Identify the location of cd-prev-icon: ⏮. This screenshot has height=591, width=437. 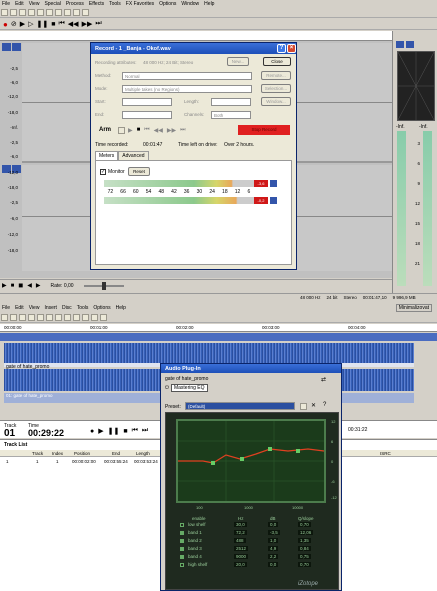
(135, 431).